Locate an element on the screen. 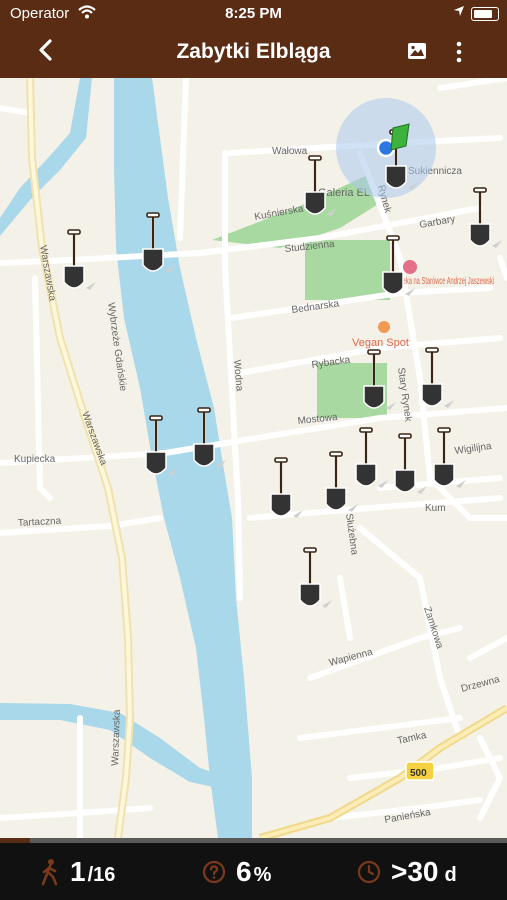 The width and height of the screenshot is (507, 900). poi-apteka: Apteka na Starówce Andrzej Jaszewski is located at coordinates (444, 281).